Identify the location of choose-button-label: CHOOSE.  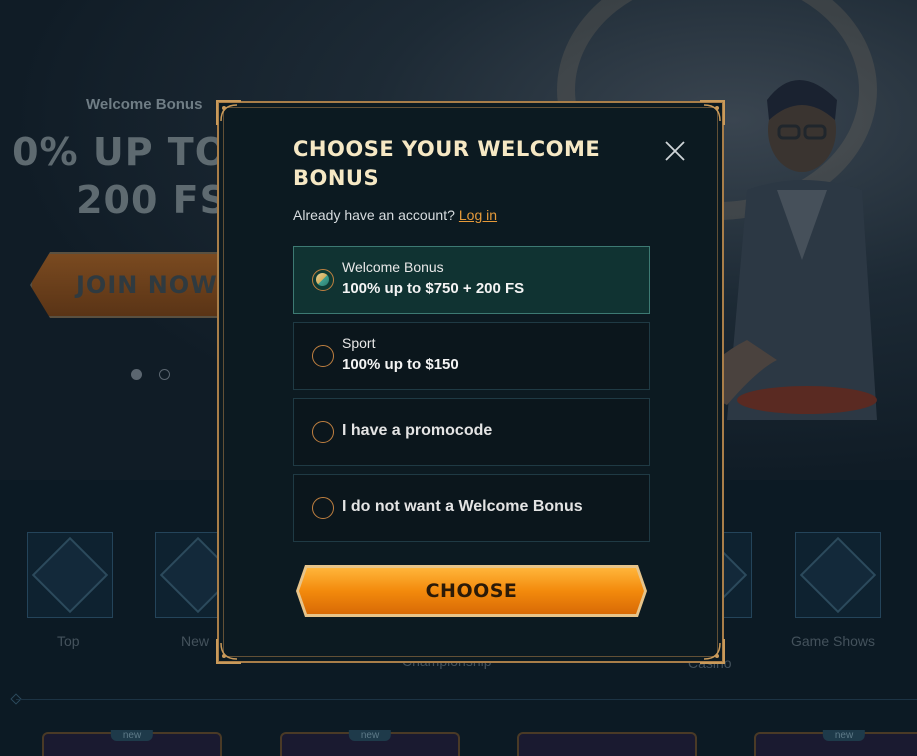
(471, 591).